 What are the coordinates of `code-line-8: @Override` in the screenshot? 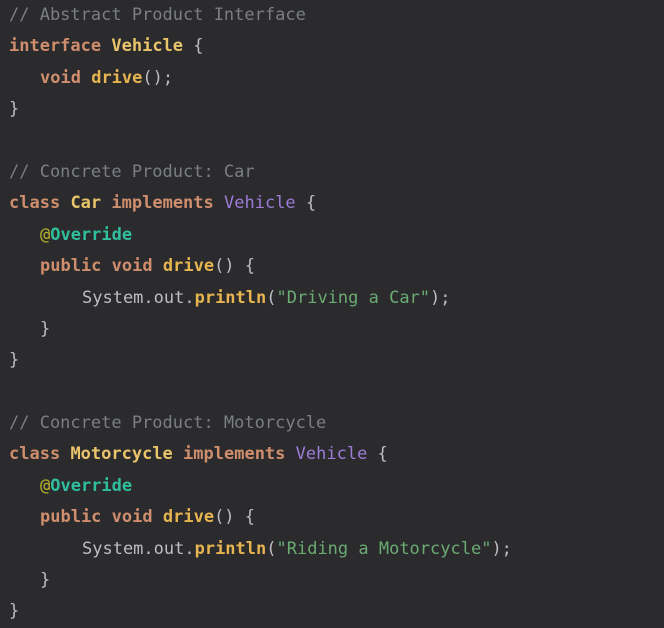 It's located at (332, 235).